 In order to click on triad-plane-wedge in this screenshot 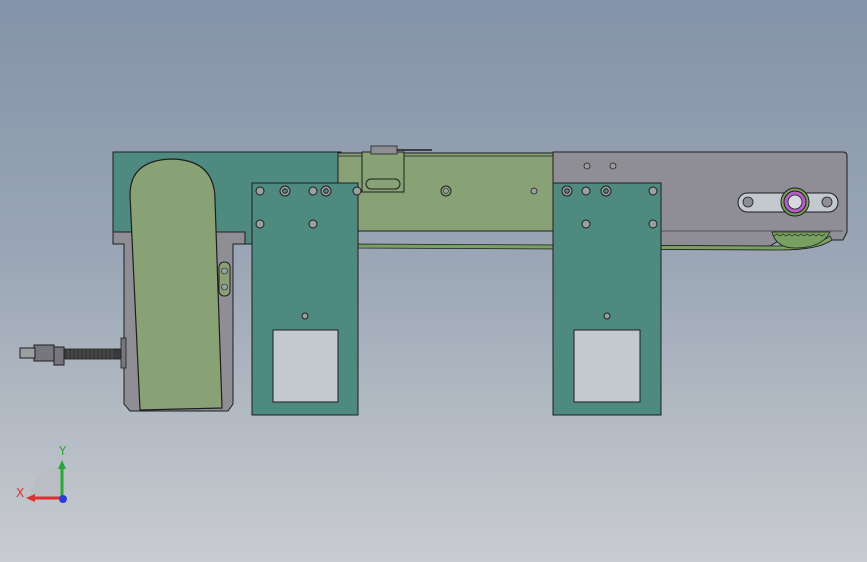, I will do `click(46, 482)`.